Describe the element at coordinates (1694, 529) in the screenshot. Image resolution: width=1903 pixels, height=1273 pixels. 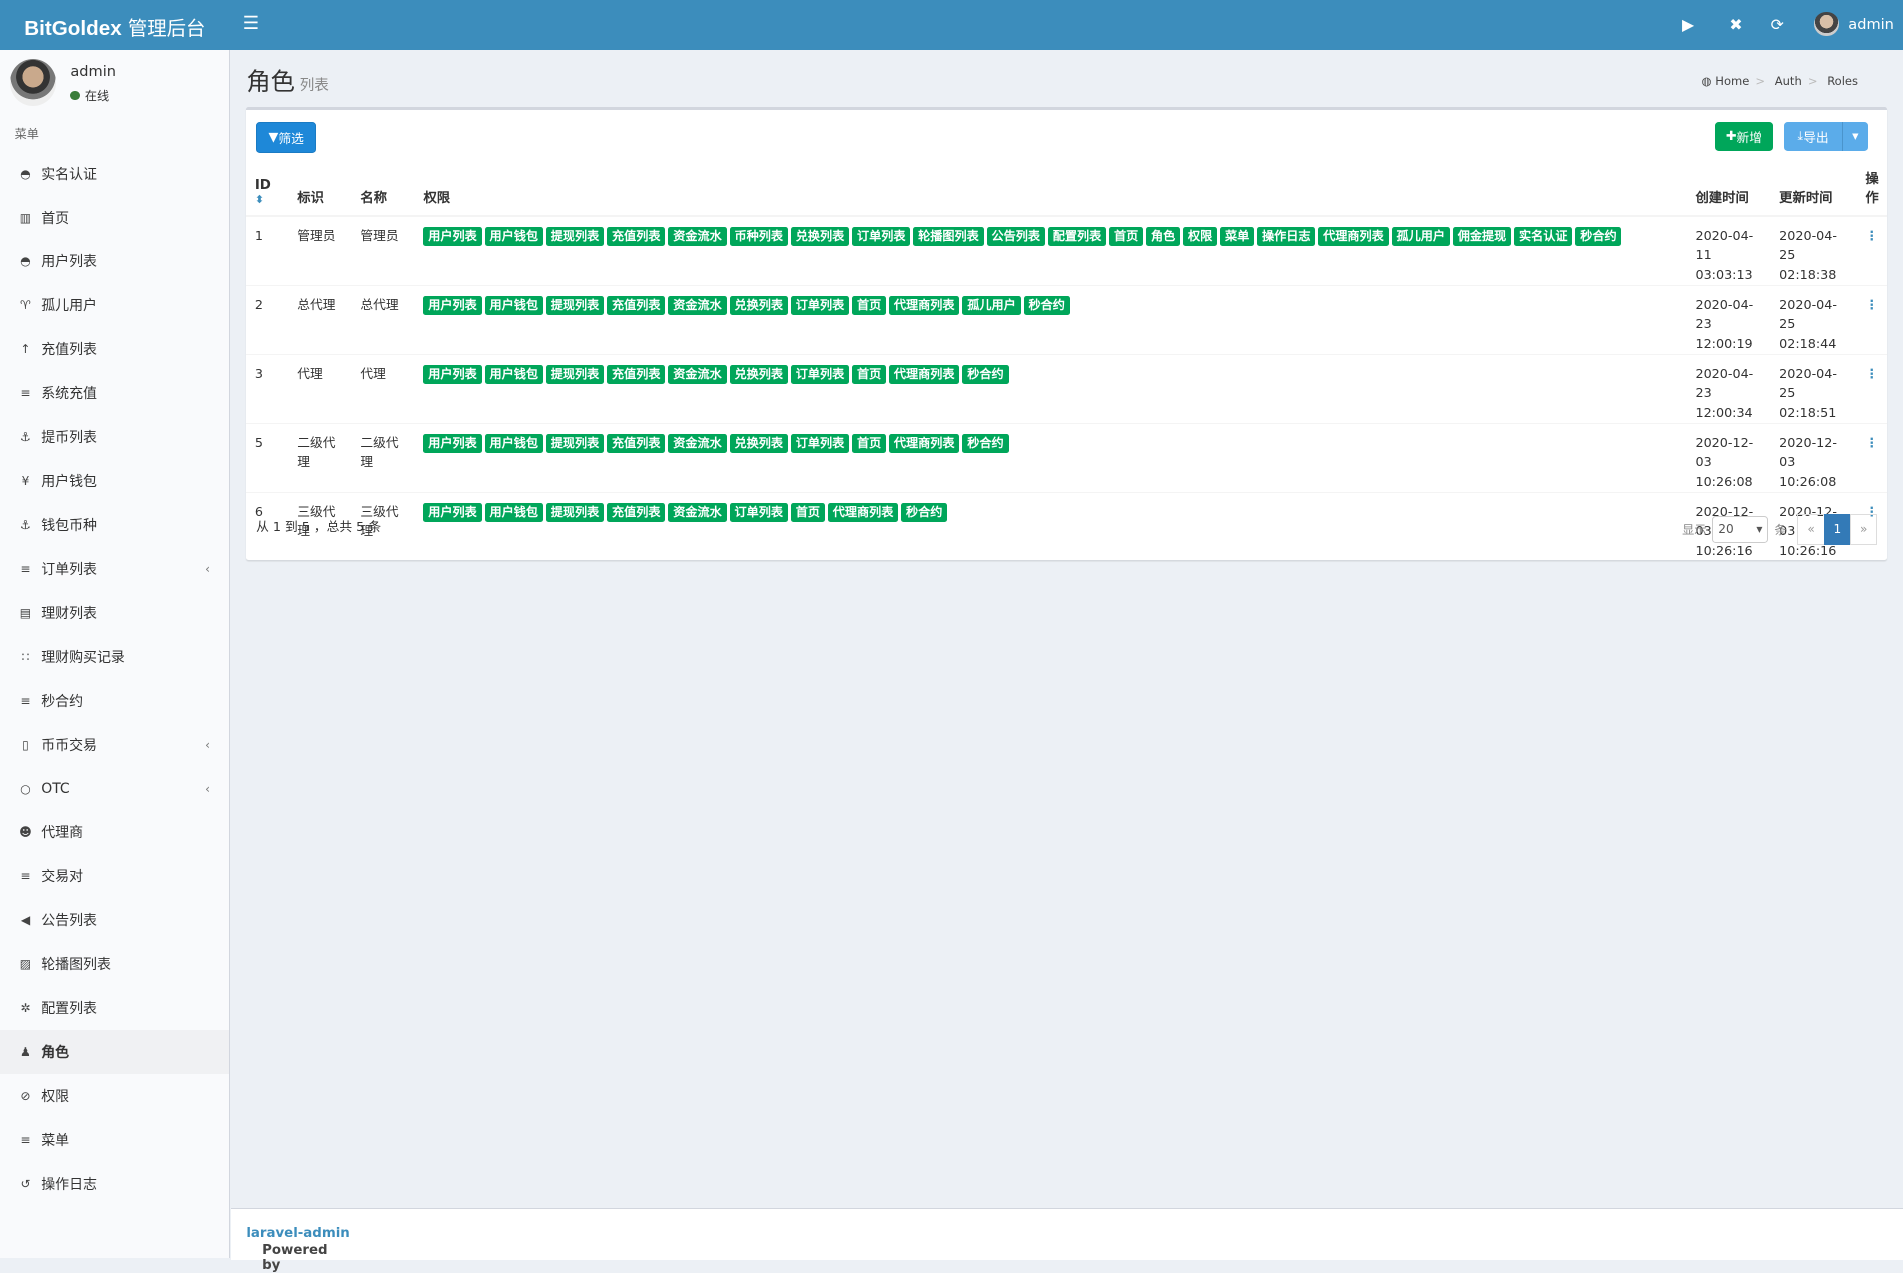
I see `per-page-label: 显示` at that location.